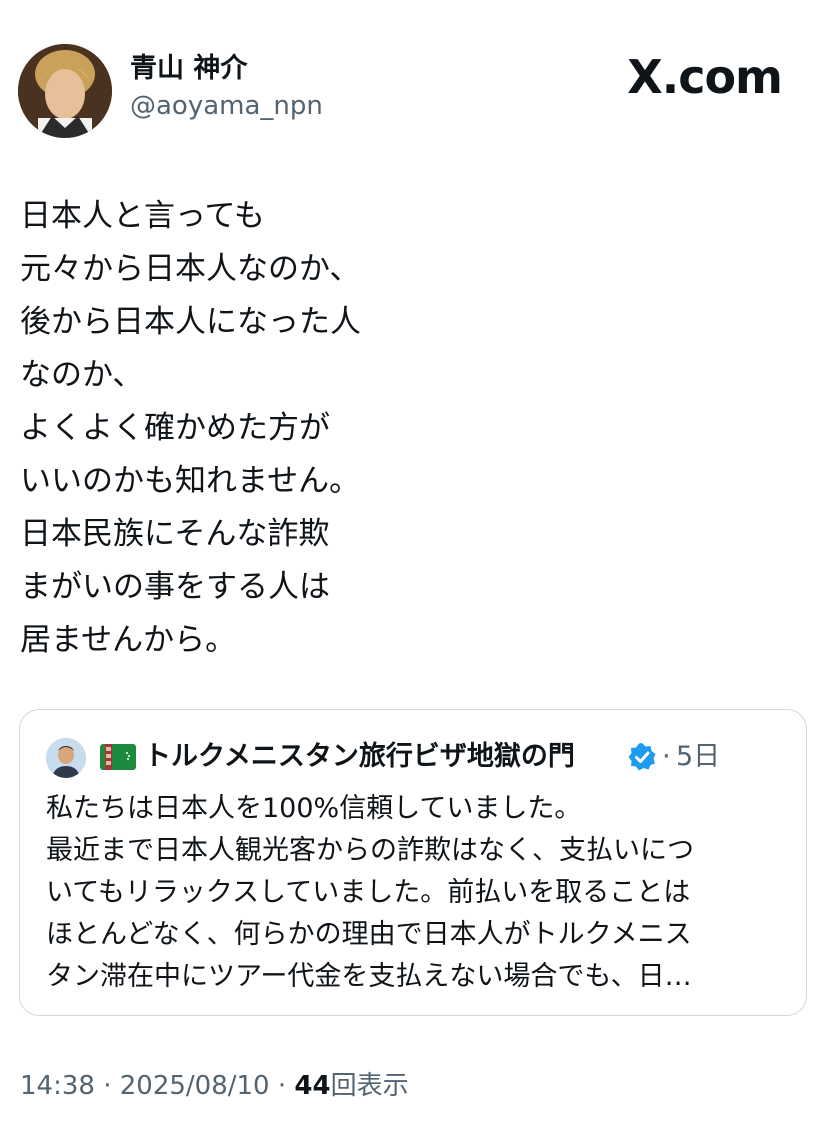  I want to click on tweet-line: いいのかも知れません。, so click(190, 481).